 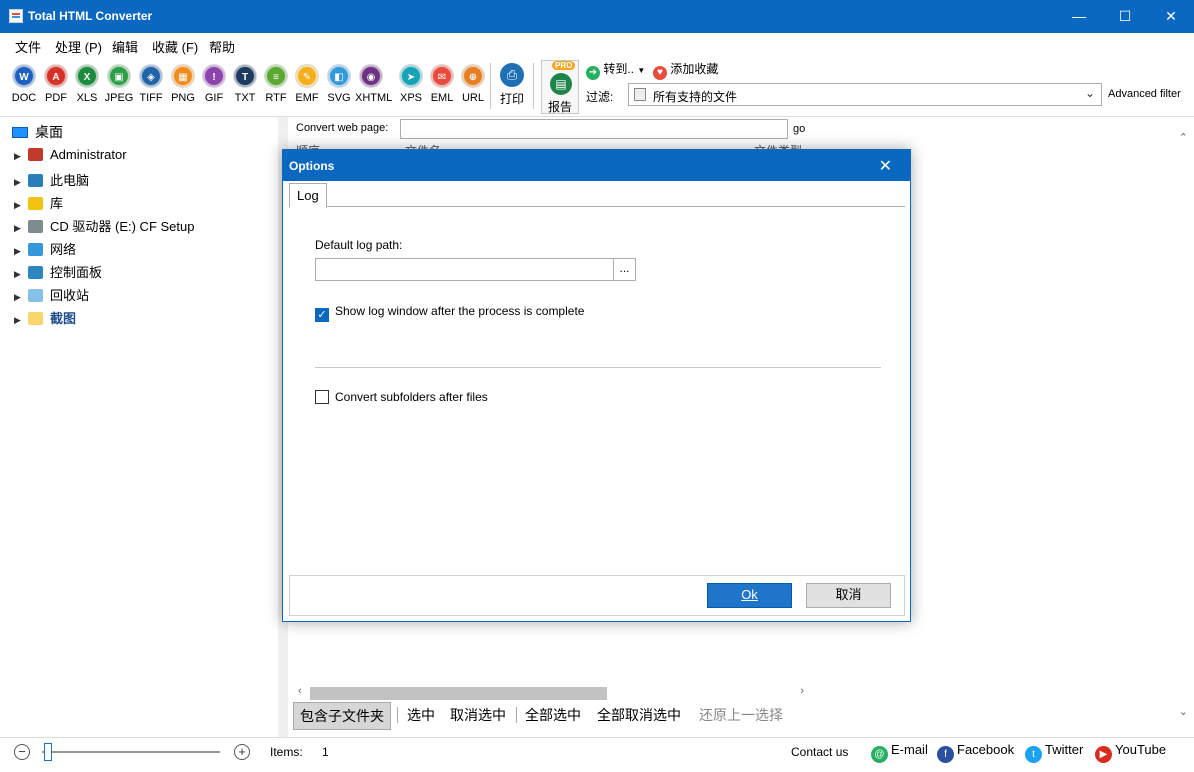 What do you see at coordinates (24, 76) in the screenshot?
I see `word-icon: W` at bounding box center [24, 76].